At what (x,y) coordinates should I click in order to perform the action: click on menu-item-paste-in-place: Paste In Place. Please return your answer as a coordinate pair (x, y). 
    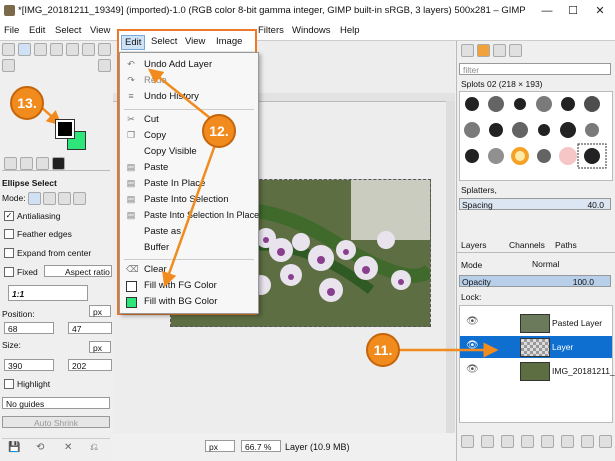
    Looking at the image, I should click on (174, 183).